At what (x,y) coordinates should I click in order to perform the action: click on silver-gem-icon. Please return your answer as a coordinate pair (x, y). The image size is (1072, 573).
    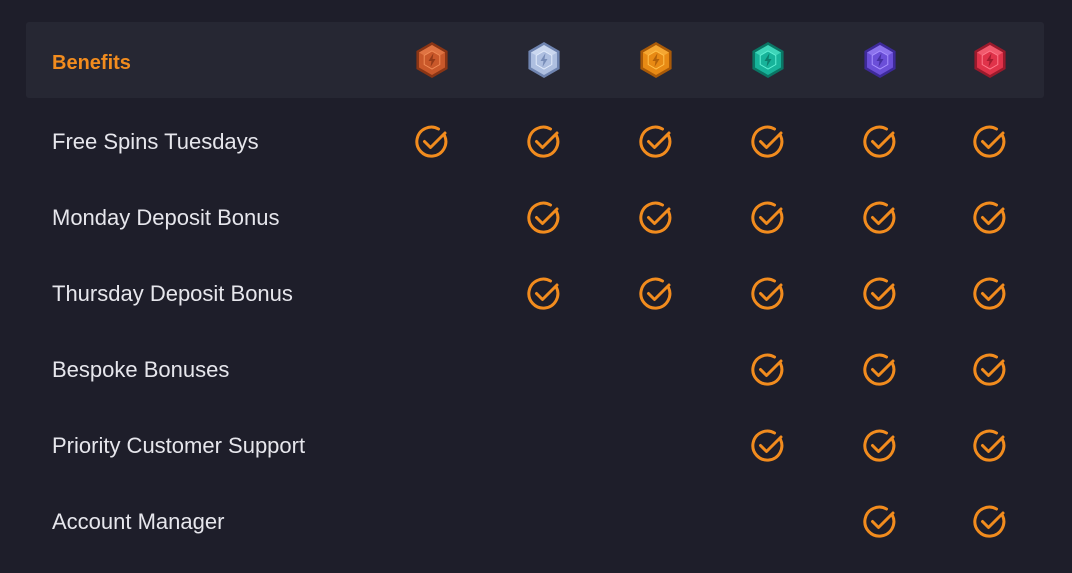
    Looking at the image, I should click on (544, 60).